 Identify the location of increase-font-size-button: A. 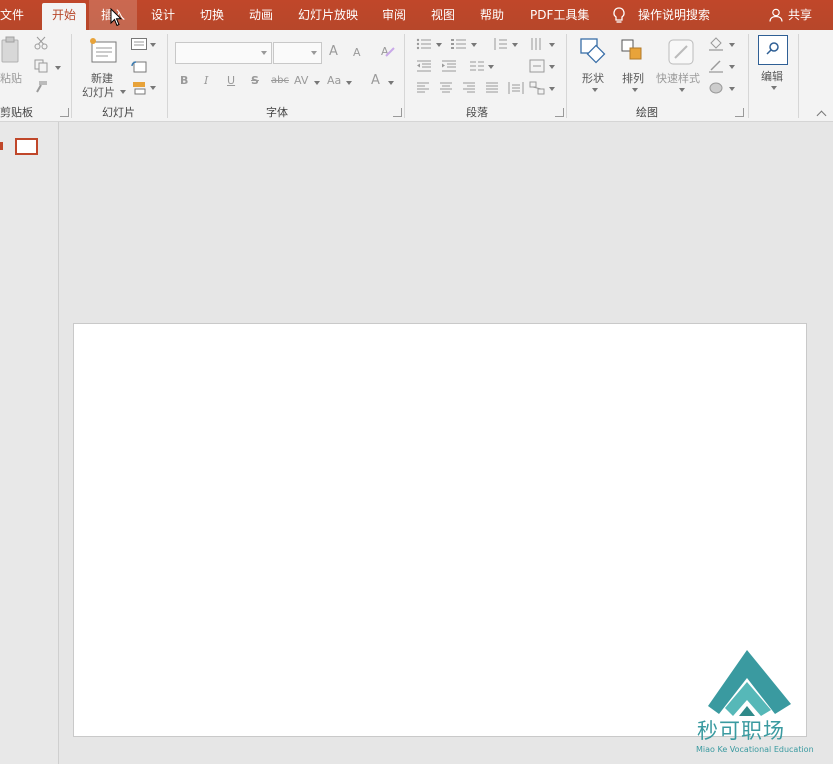
(333, 51).